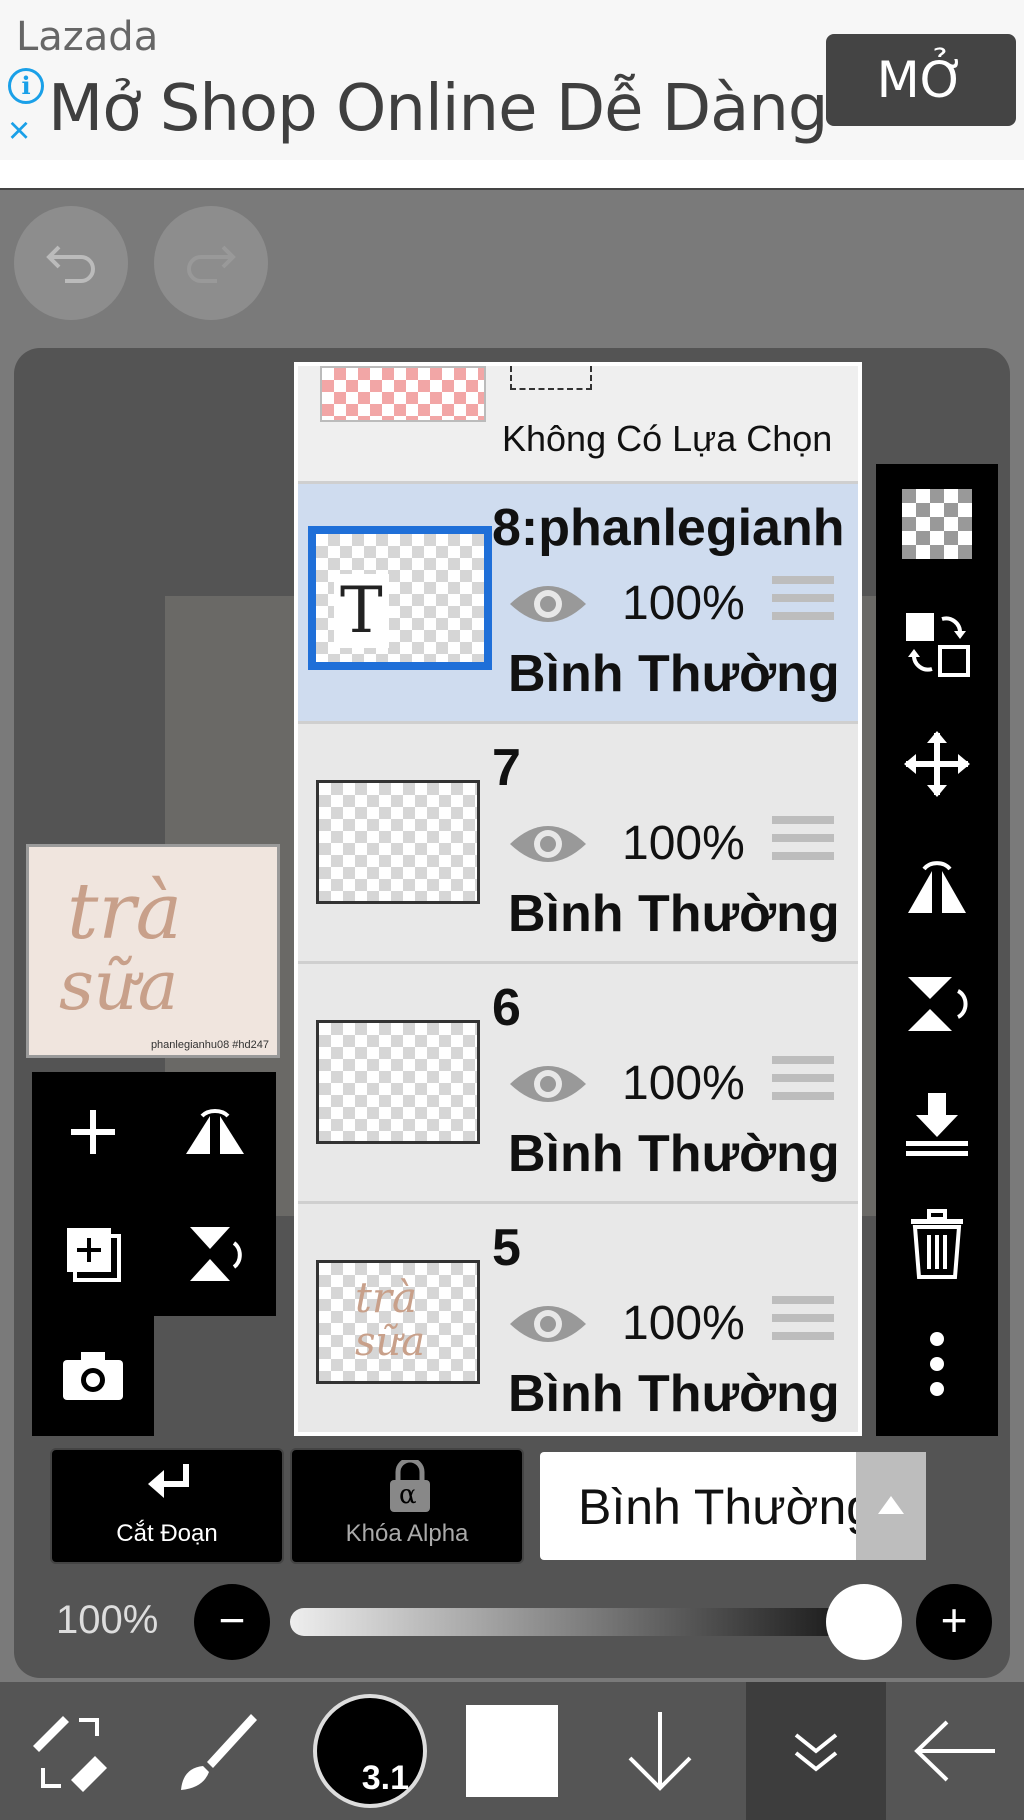  I want to click on brush-size-button: 3.1, so click(370, 1751).